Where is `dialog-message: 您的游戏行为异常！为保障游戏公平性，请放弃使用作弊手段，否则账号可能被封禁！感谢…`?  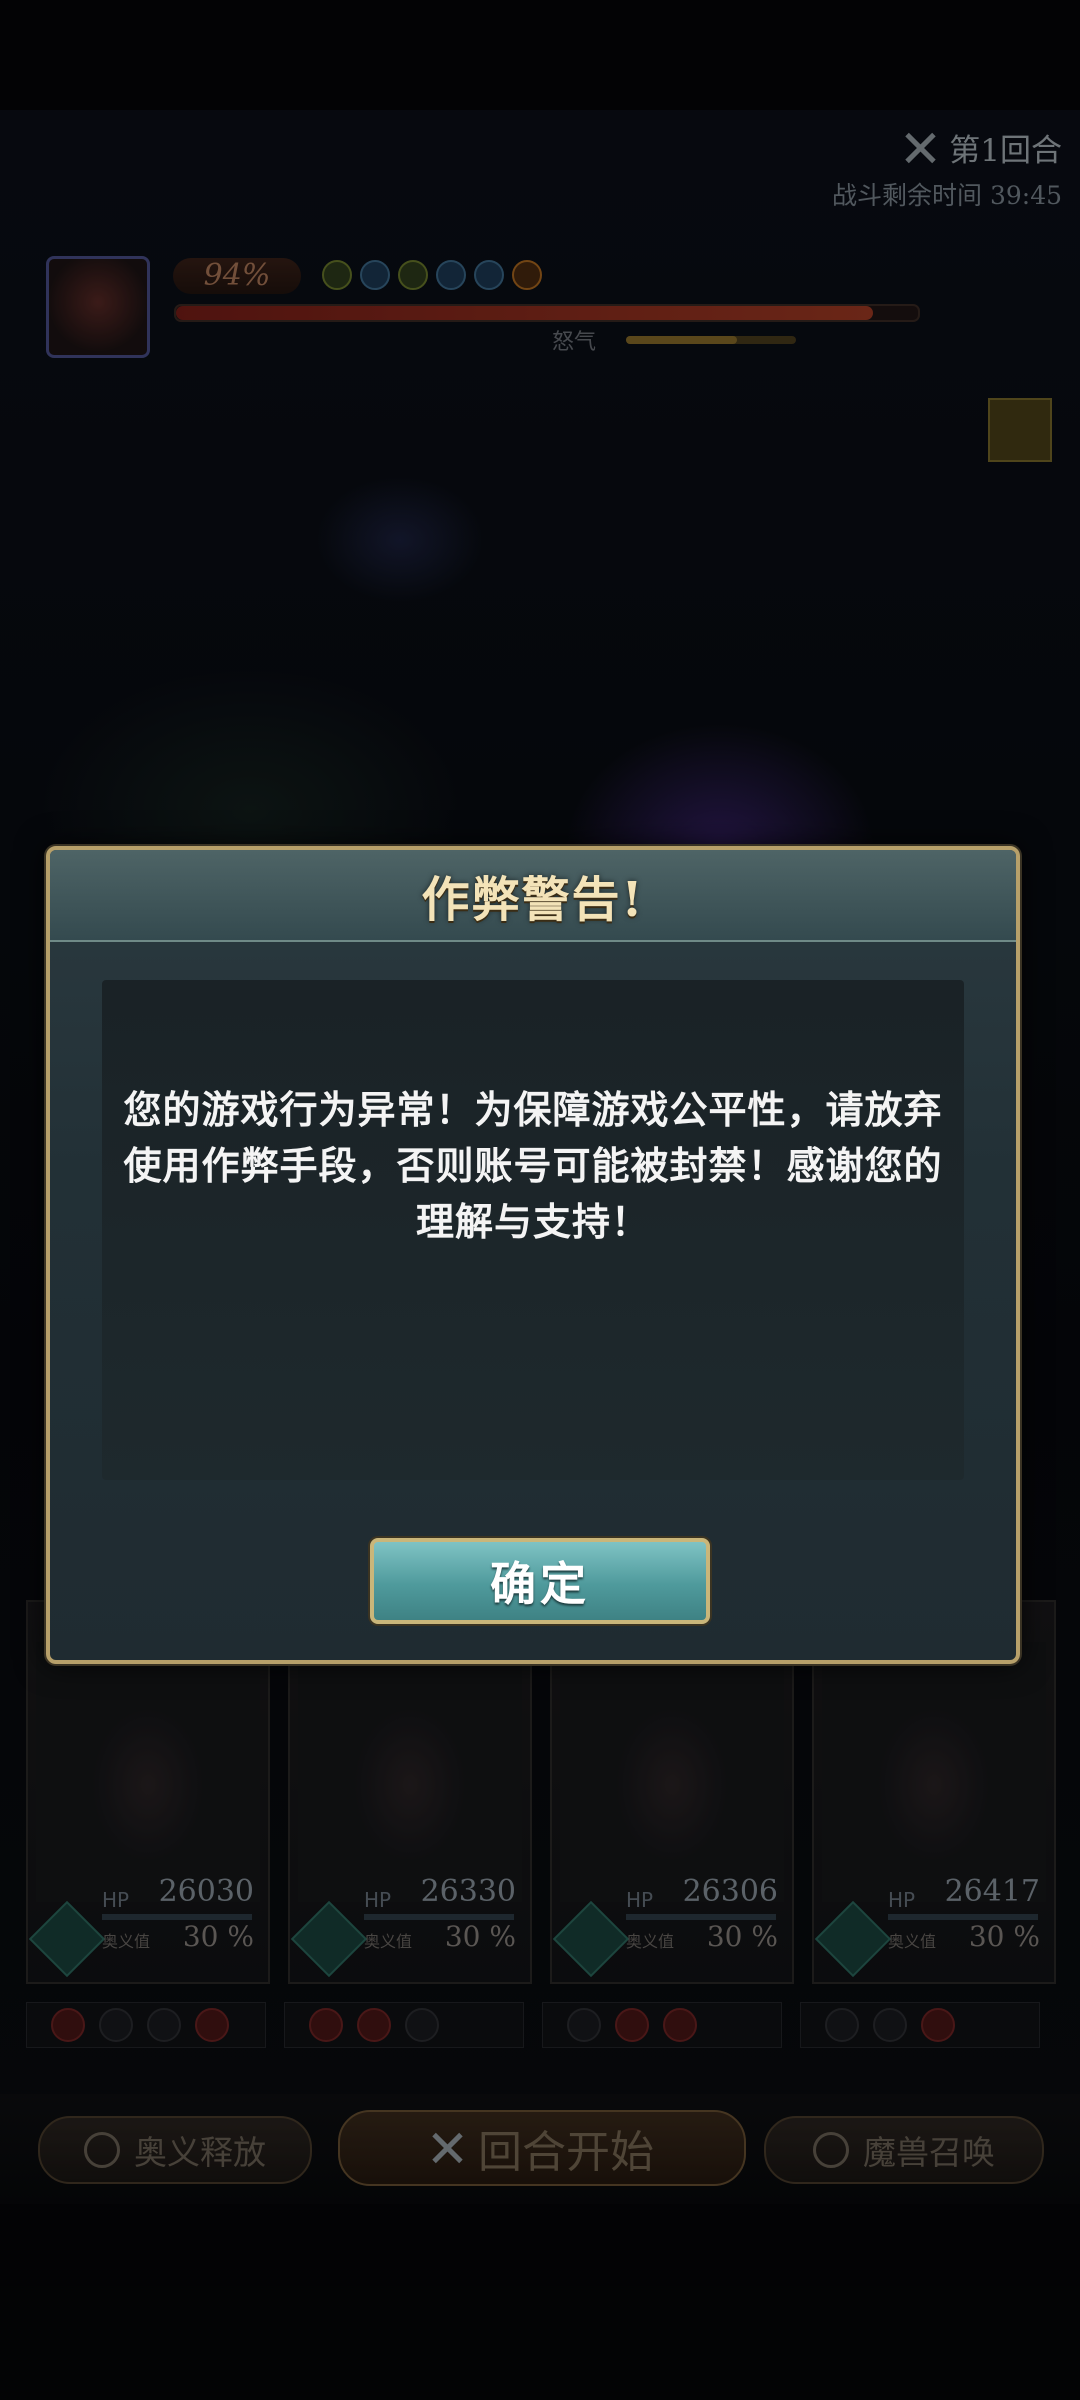
dialog-message: 您的游戏行为异常！为保障游戏公平性，请放弃使用作弊手段，否则账号可能被封禁！感谢… is located at coordinates (533, 1166).